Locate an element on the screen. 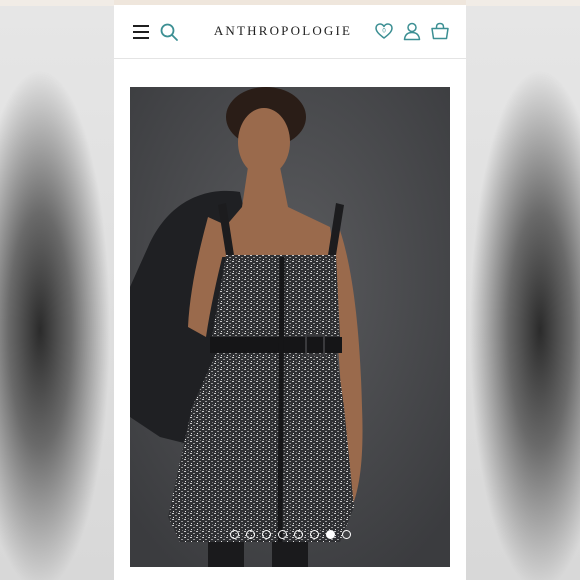 This screenshot has width=580, height=580. menu-icon is located at coordinates (141, 32).